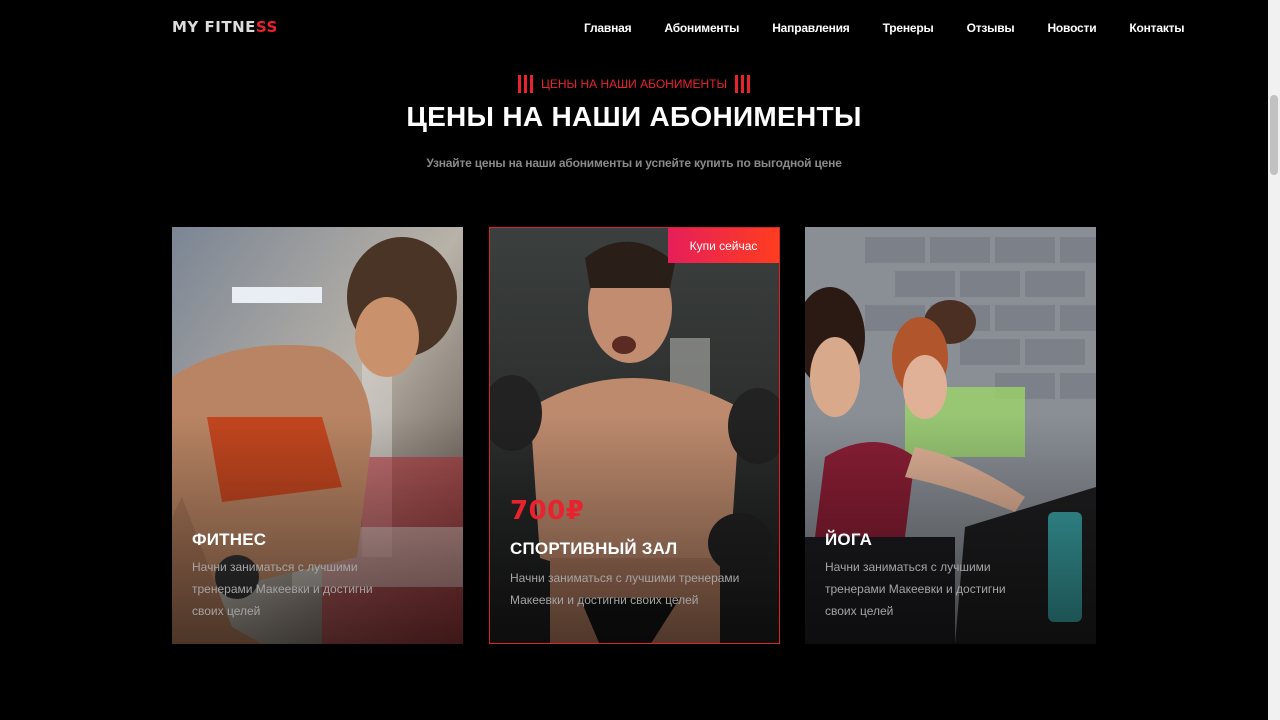 This screenshot has width=1280, height=720. I want to click on section-title: ЦЕНЫ НА НАШИ АБОНИМЕНТЫ, so click(634, 116).